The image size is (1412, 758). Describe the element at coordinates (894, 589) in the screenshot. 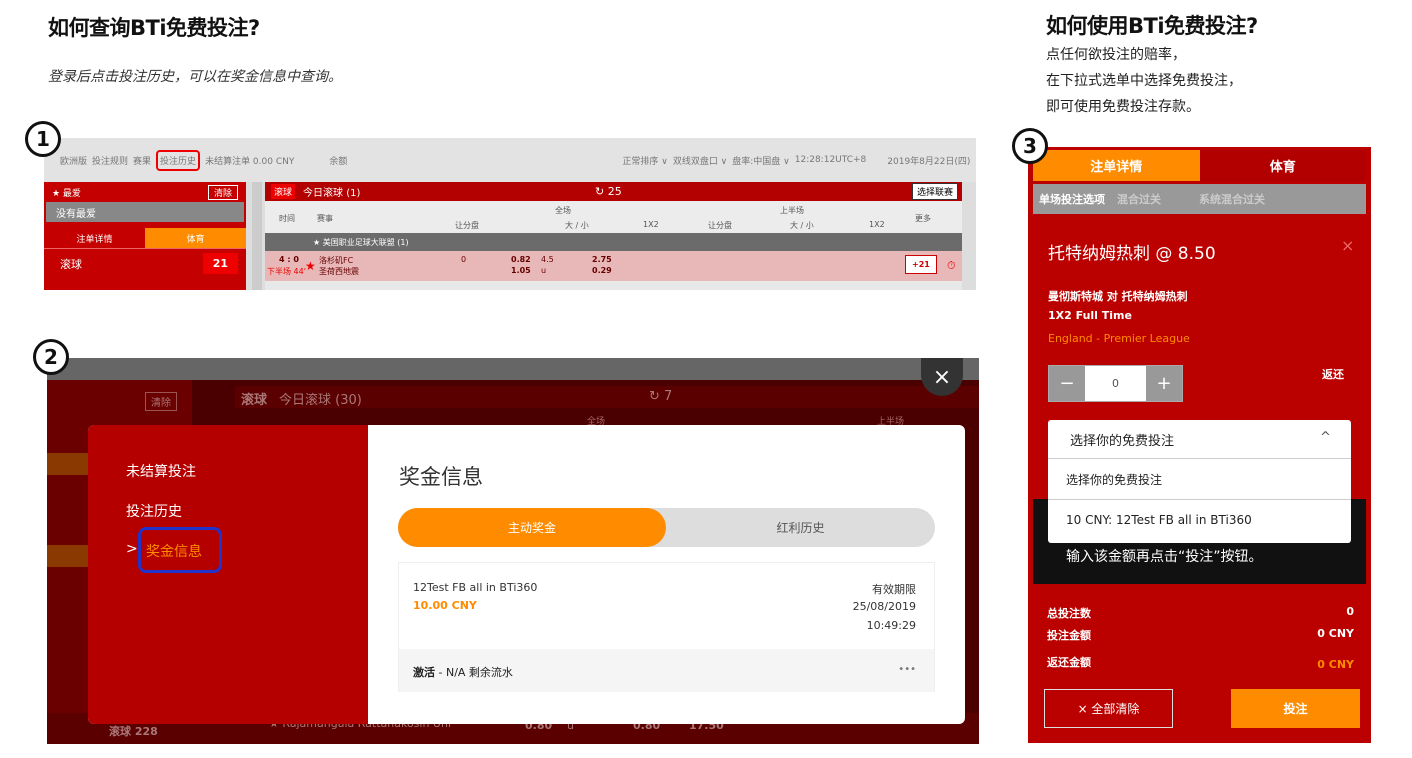

I see `expiry-label: 有效期限` at that location.